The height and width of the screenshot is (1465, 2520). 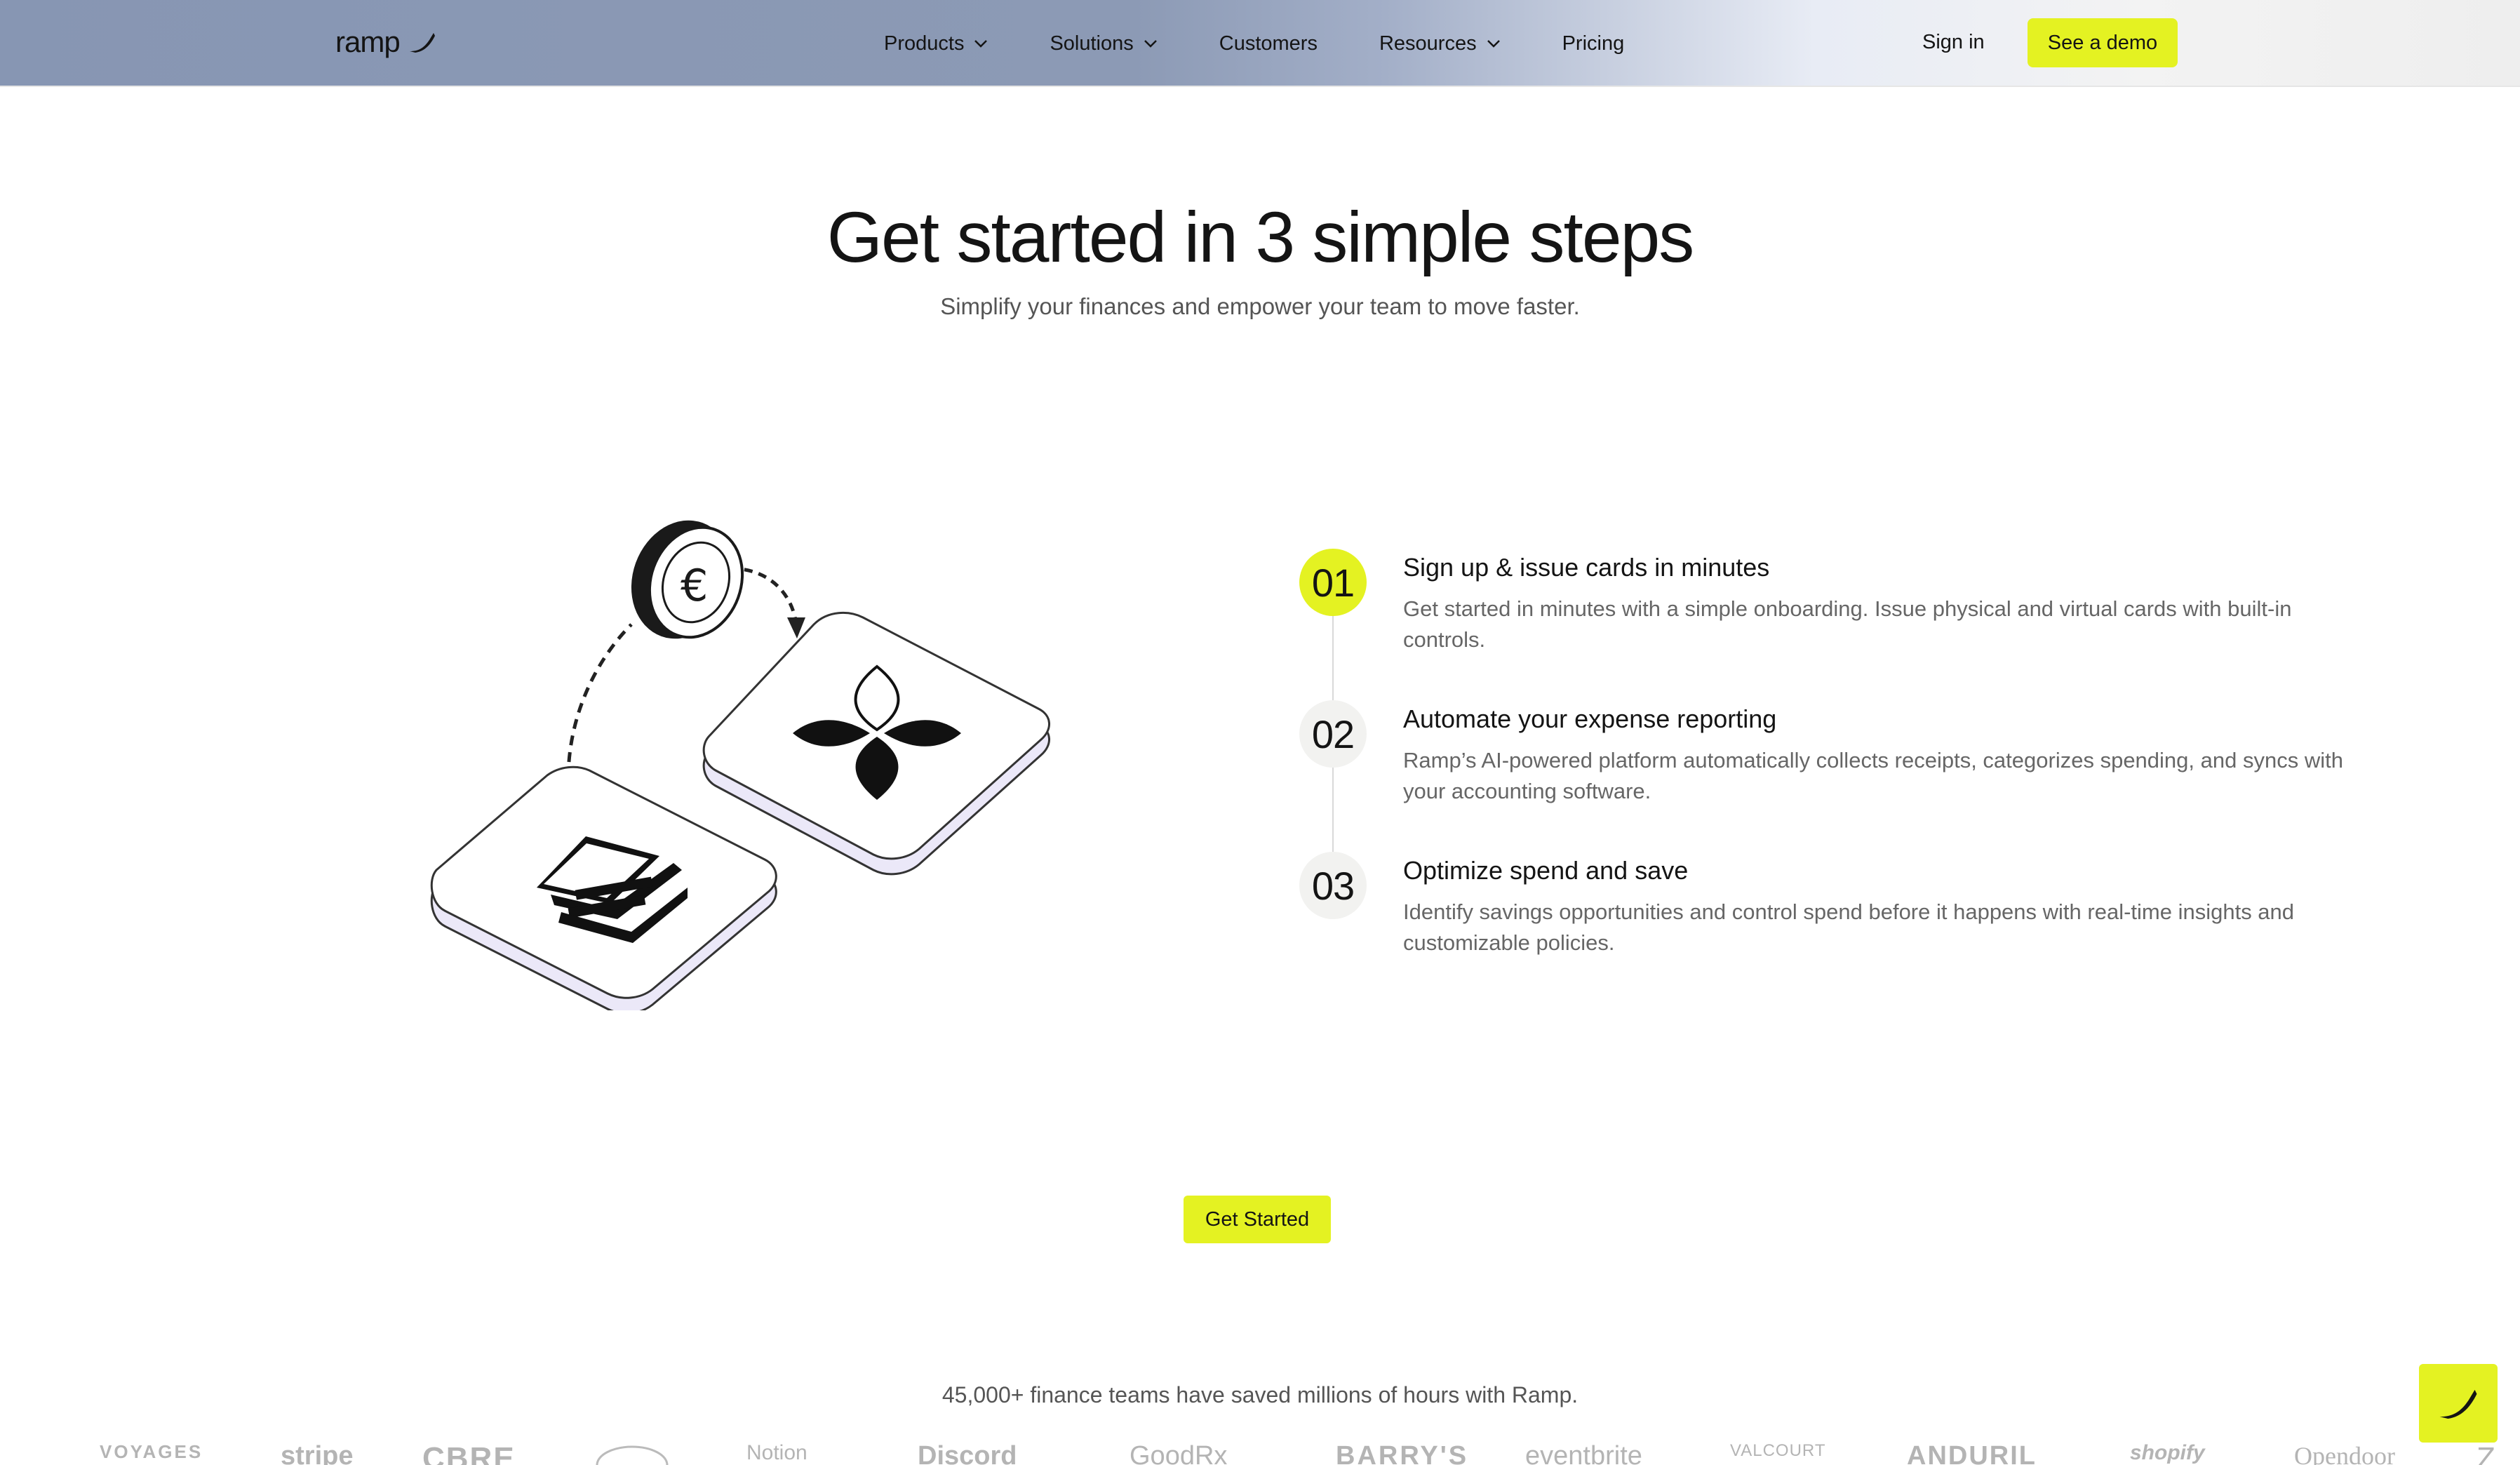 I want to click on sign-in-link: Sign in, so click(x=1953, y=42).